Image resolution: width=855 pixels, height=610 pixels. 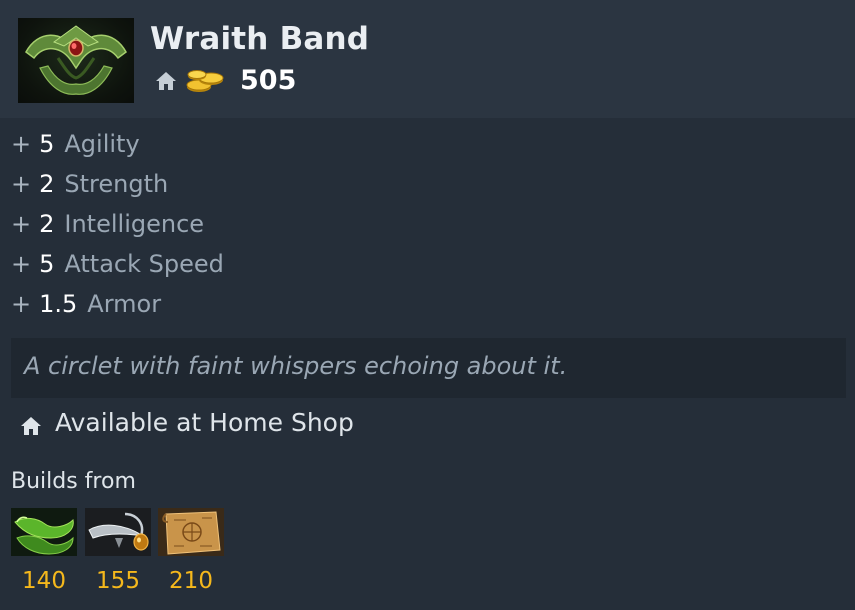 I want to click on stat-armor: +1.5 Armor, so click(x=117, y=307).